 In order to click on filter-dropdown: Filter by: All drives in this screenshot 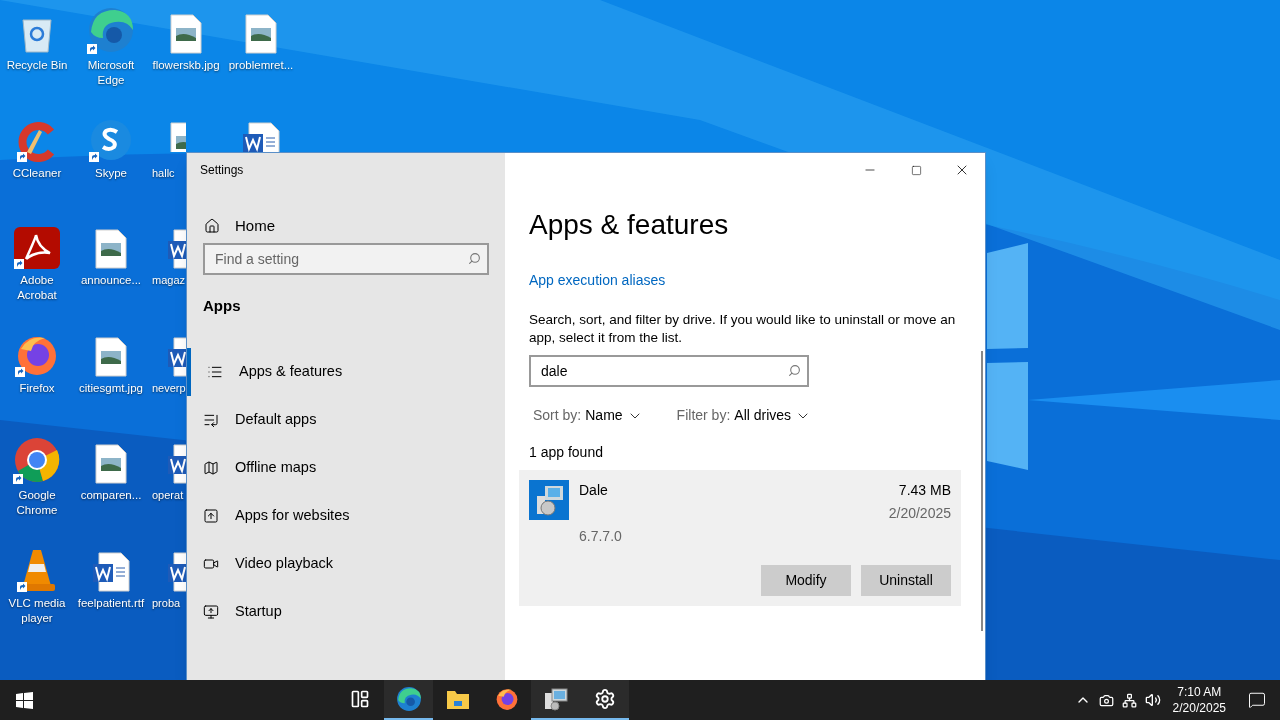, I will do `click(744, 415)`.